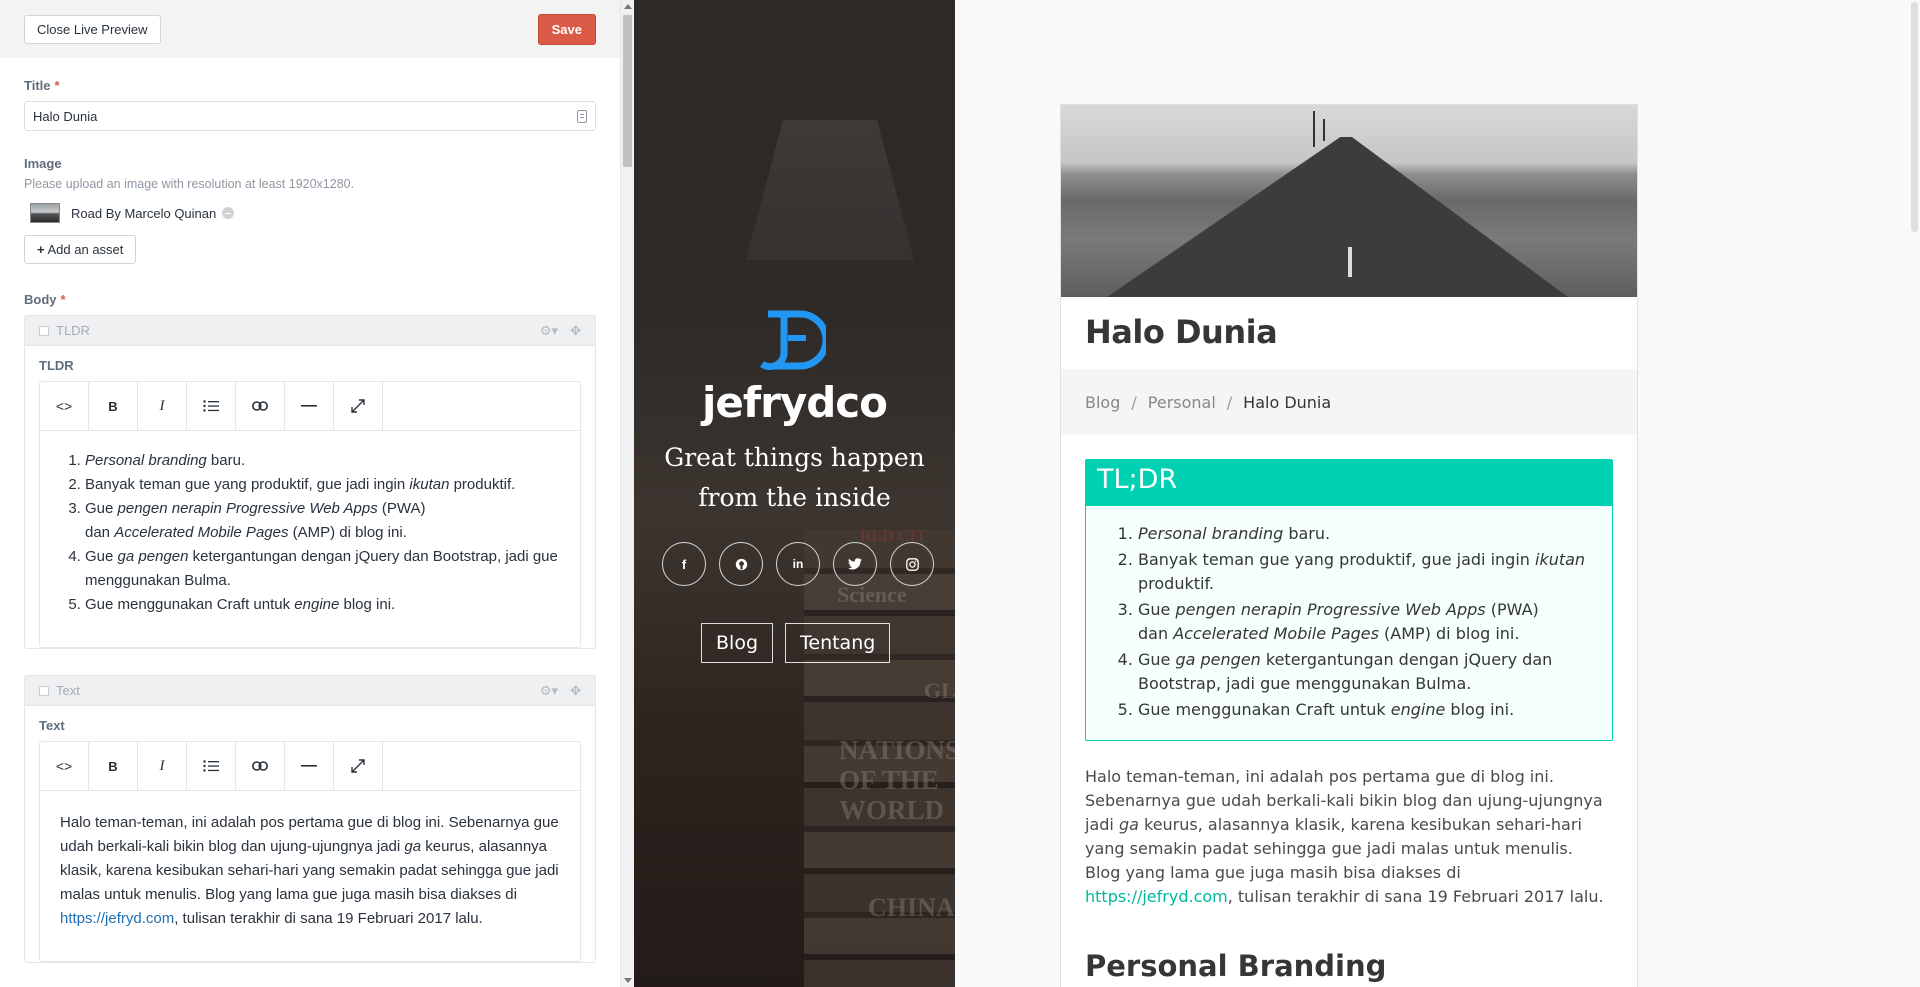 The image size is (1920, 987). Describe the element at coordinates (1236, 966) in the screenshot. I see `section-heading: Personal Branding` at that location.